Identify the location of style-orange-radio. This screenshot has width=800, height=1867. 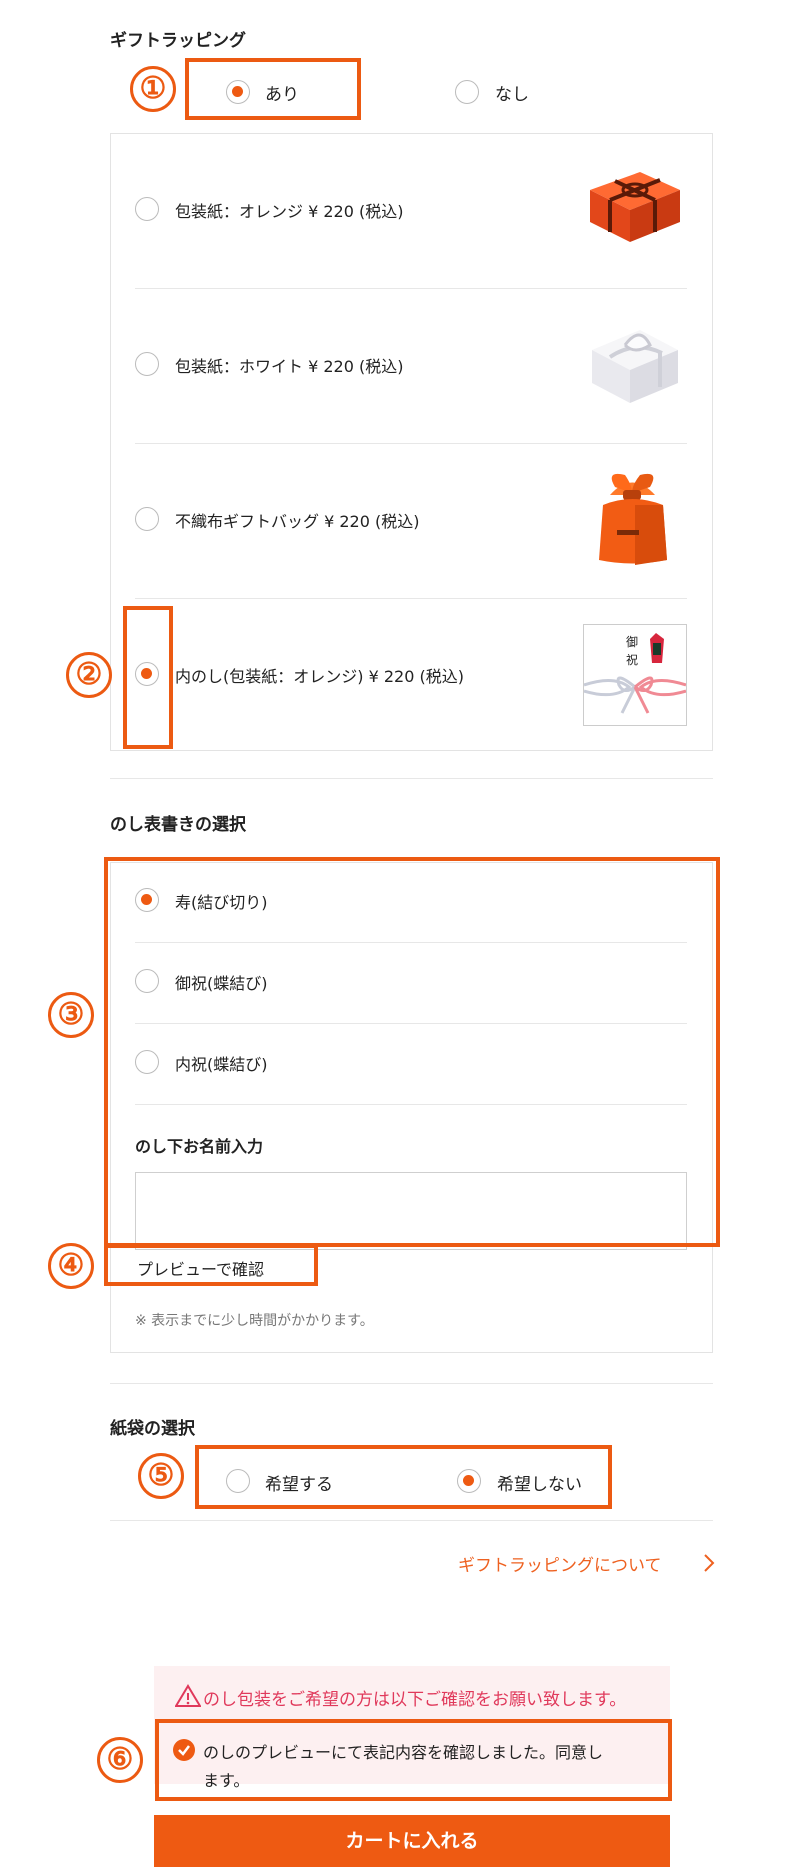
(147, 209).